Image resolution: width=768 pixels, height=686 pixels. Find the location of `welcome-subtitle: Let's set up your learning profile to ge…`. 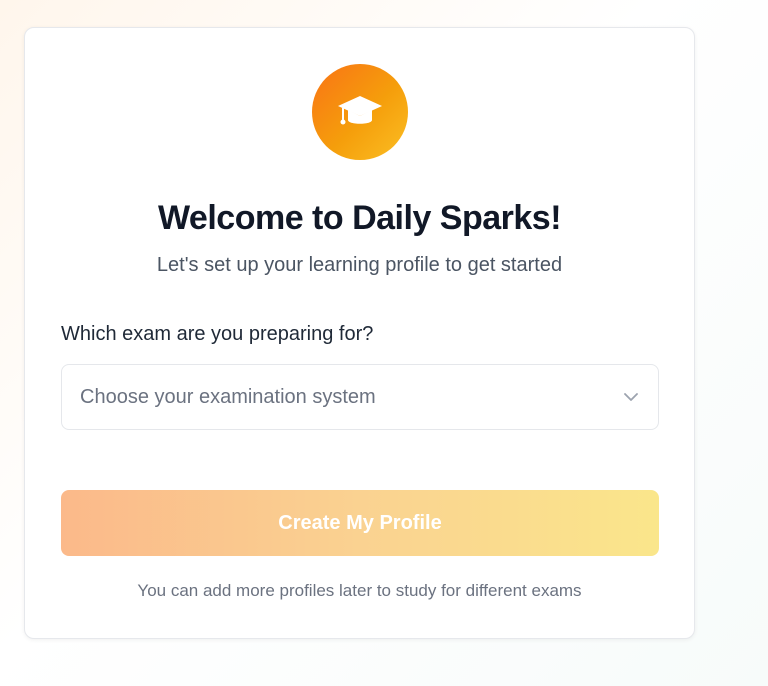

welcome-subtitle: Let's set up your learning profile to ge… is located at coordinates (359, 265).